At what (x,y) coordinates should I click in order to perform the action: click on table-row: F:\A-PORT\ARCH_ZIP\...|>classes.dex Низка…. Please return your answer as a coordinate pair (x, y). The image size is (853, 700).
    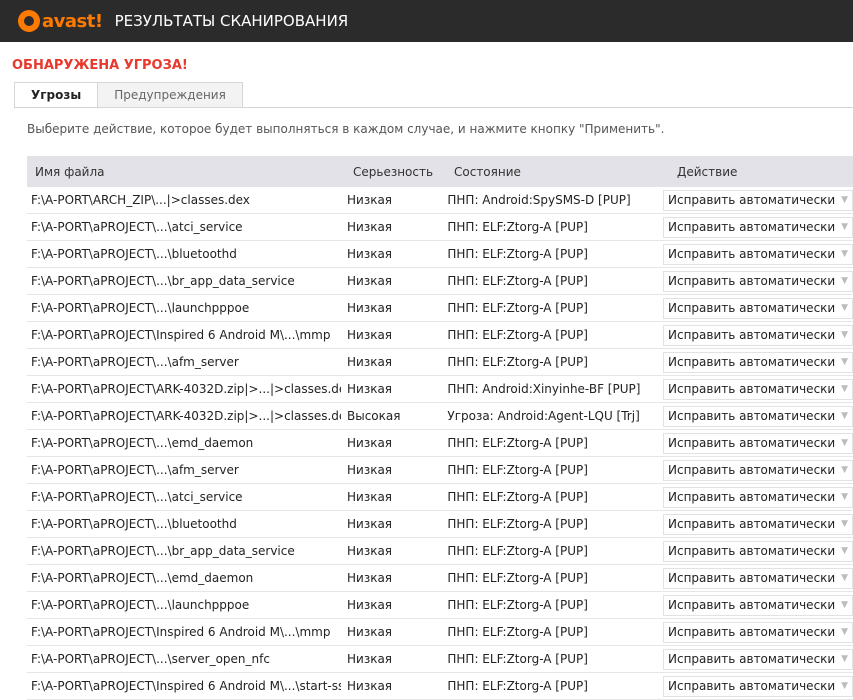
    Looking at the image, I should click on (440, 200).